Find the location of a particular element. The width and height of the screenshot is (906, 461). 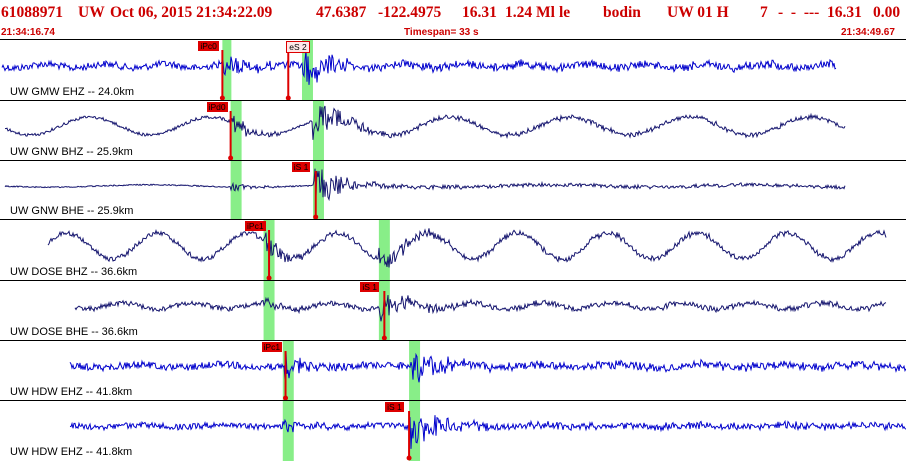

event-magnitude: 1.24 Ml is located at coordinates (530, 12).